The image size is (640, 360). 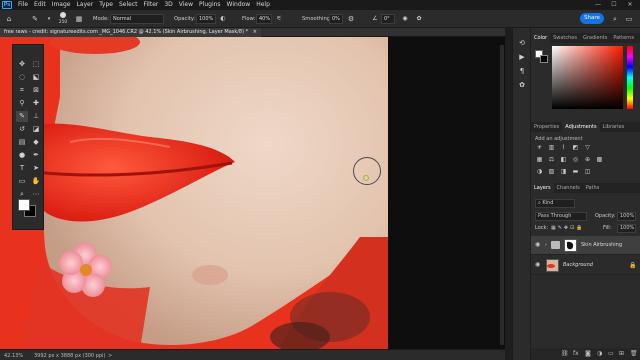 I want to click on brushes-panel-icon: ✿, so click(x=522, y=85).